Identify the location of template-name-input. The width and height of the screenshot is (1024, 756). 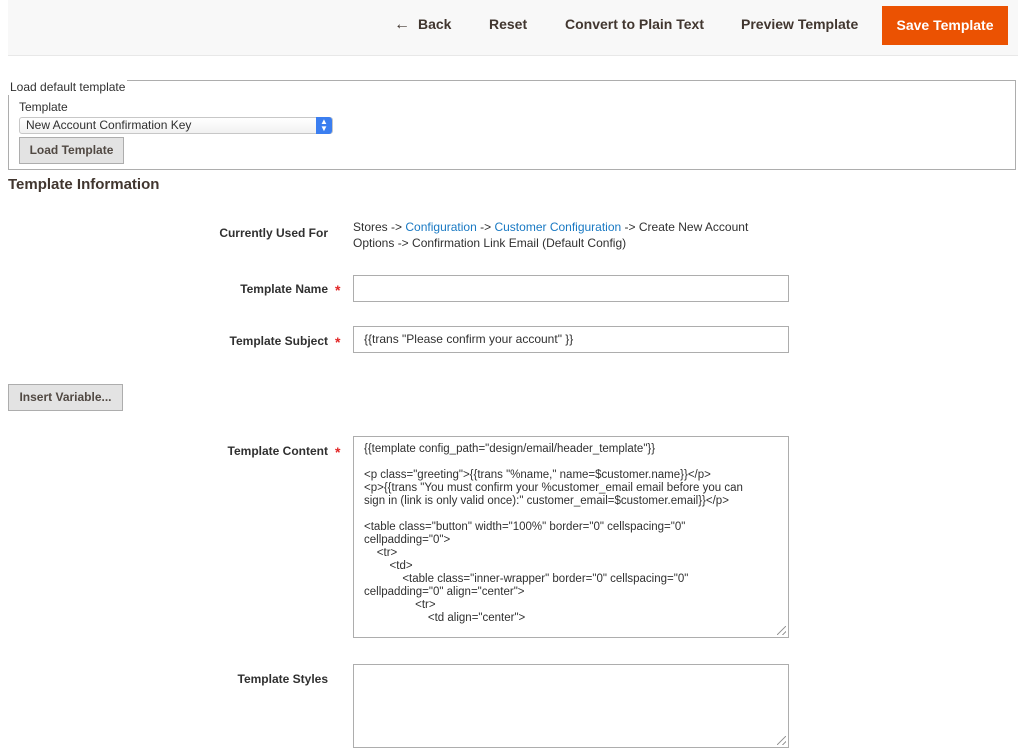
(571, 288).